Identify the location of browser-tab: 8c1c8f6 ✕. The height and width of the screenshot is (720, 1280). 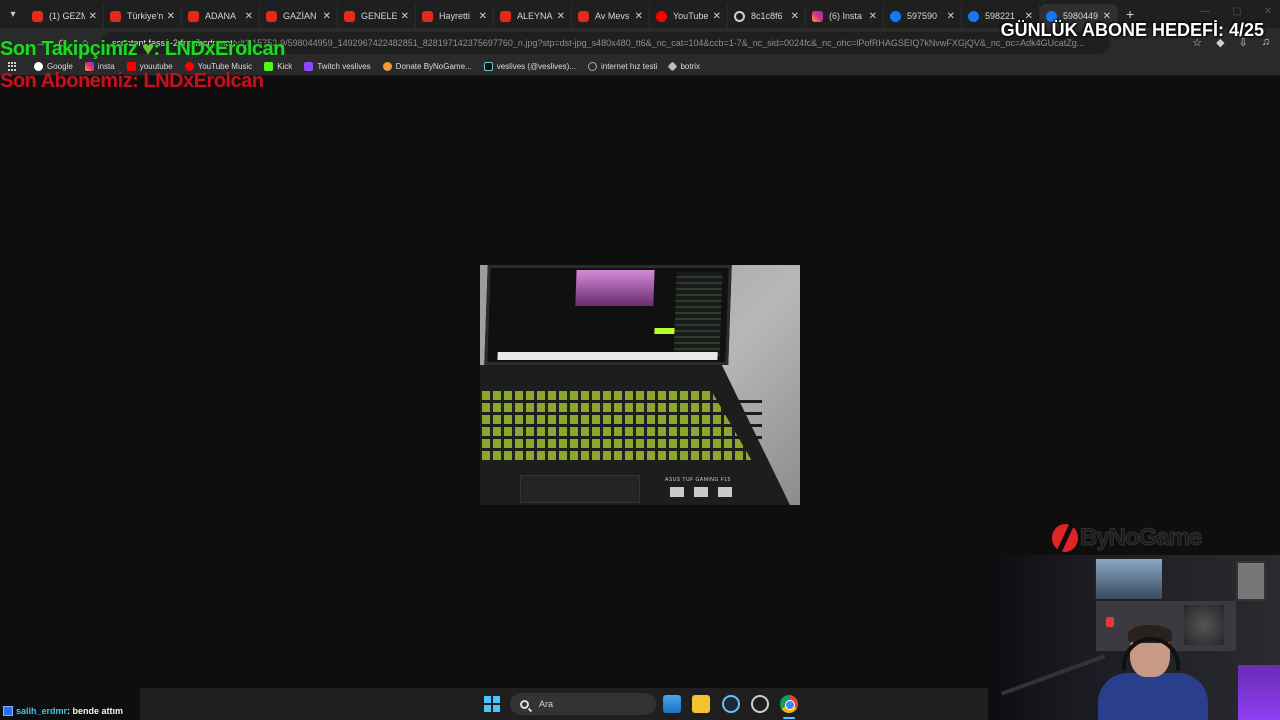
(767, 16).